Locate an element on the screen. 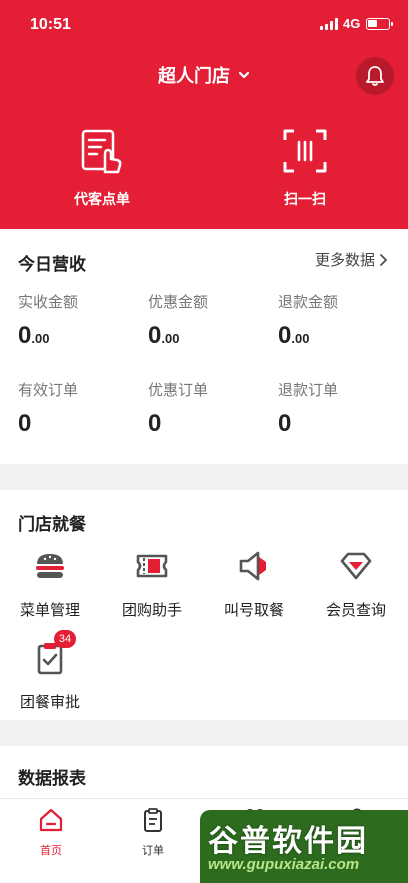 This screenshot has width=408, height=883. notification-badge: 34 is located at coordinates (65, 639).